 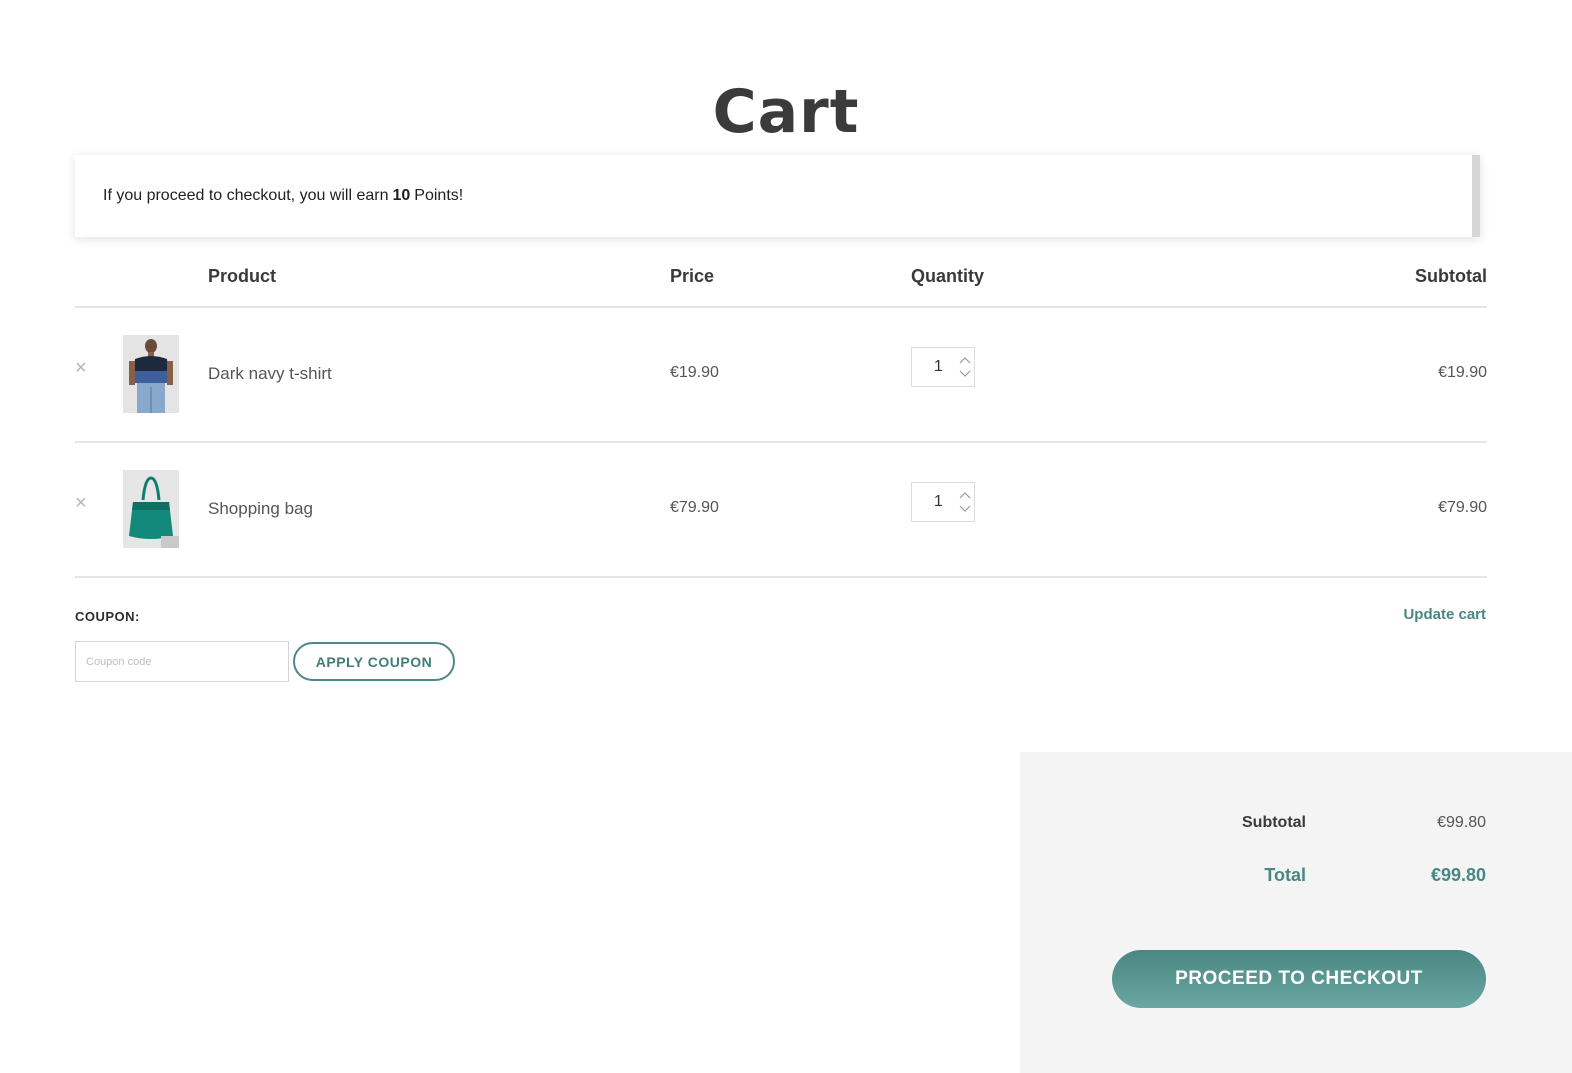 I want to click on coupon-label: COUPON:, so click(x=107, y=616).